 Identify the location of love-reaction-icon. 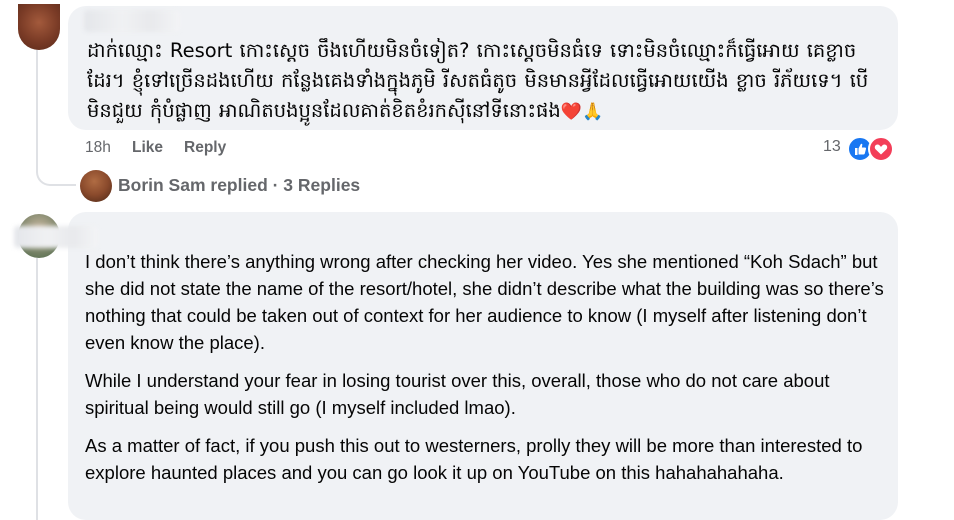
(881, 149).